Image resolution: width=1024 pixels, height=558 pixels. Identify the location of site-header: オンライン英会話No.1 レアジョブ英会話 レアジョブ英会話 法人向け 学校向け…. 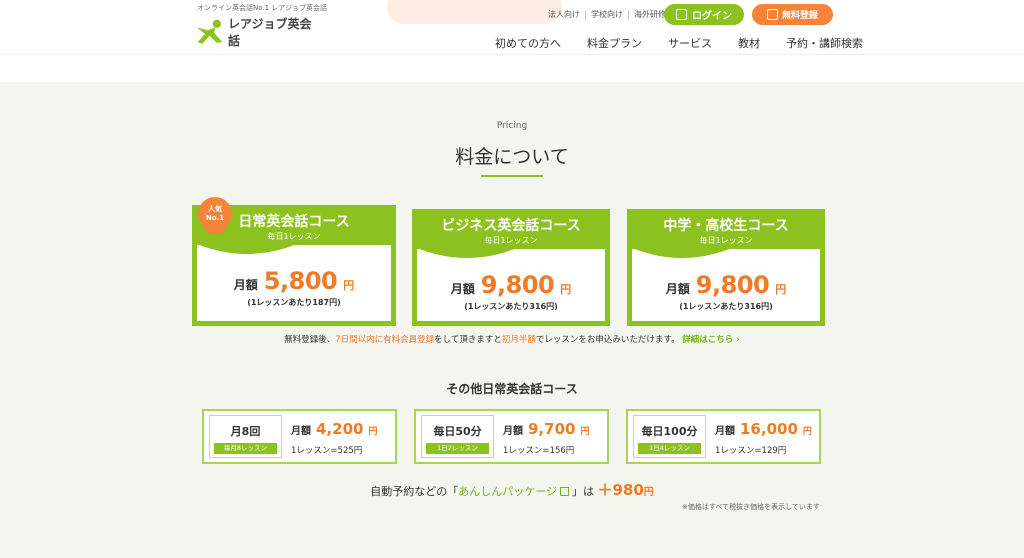
(512, 27).